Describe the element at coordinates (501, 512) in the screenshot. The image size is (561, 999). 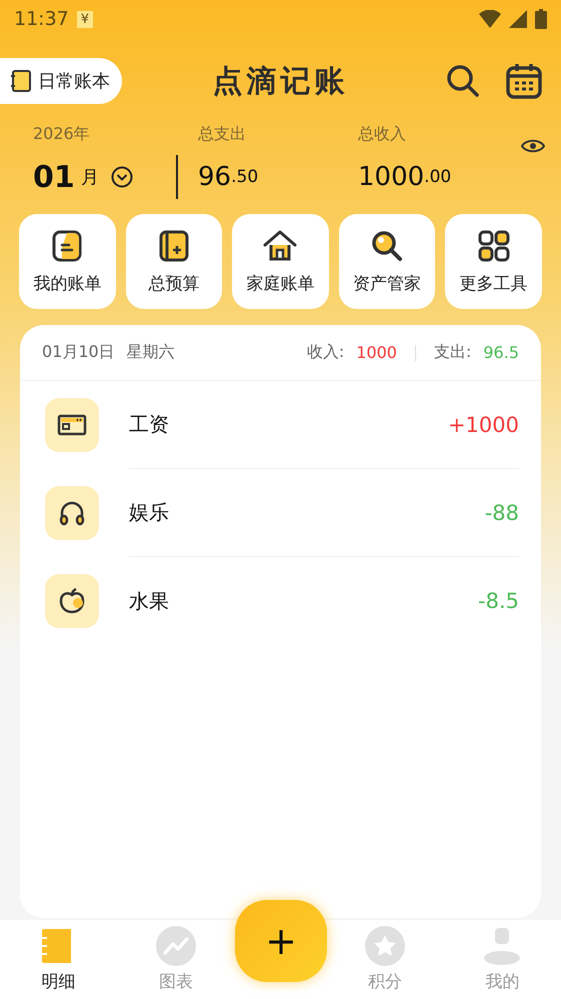
I see `record-amount: -88` at that location.